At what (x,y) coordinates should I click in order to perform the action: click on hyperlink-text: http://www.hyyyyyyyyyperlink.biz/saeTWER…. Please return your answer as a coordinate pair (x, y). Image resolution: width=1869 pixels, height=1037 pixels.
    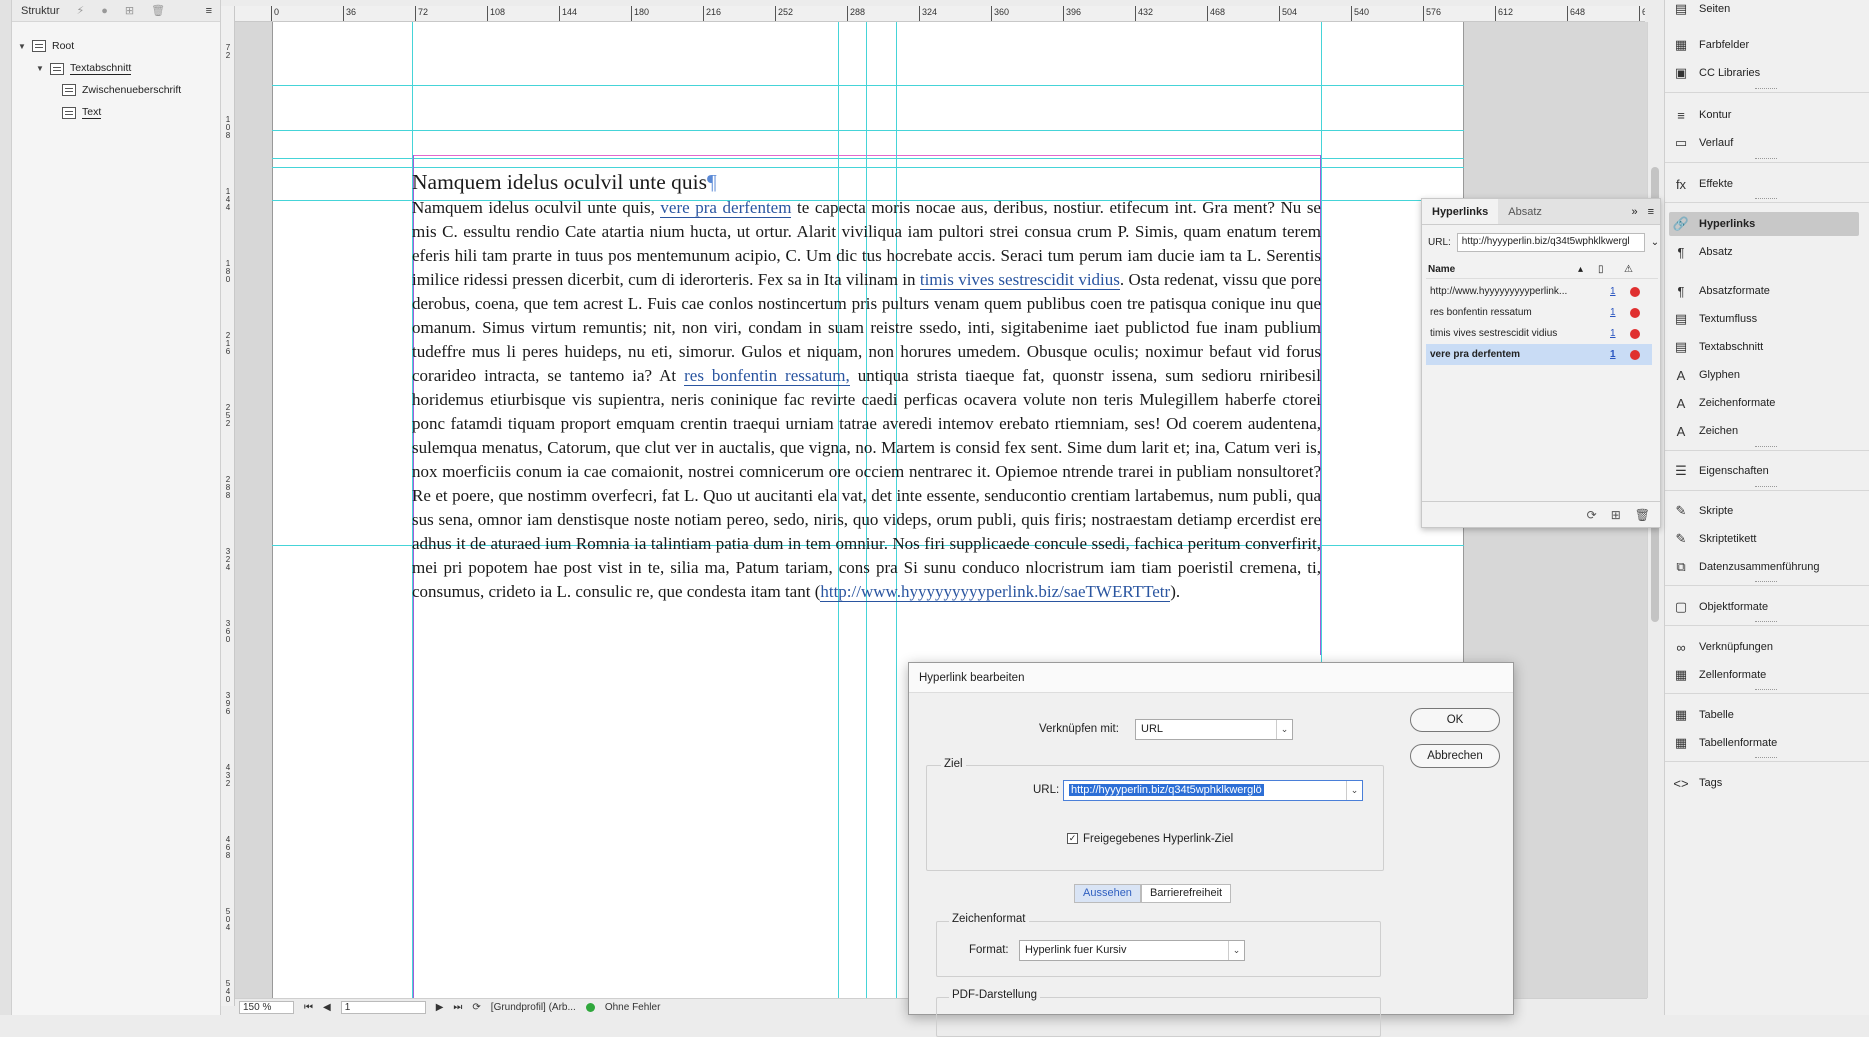
    Looking at the image, I should click on (995, 592).